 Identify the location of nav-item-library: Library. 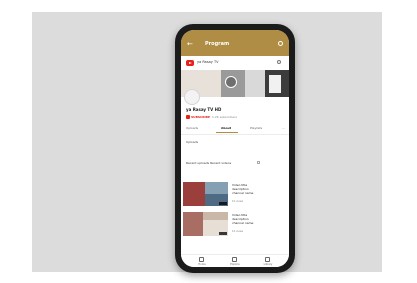
(268, 262).